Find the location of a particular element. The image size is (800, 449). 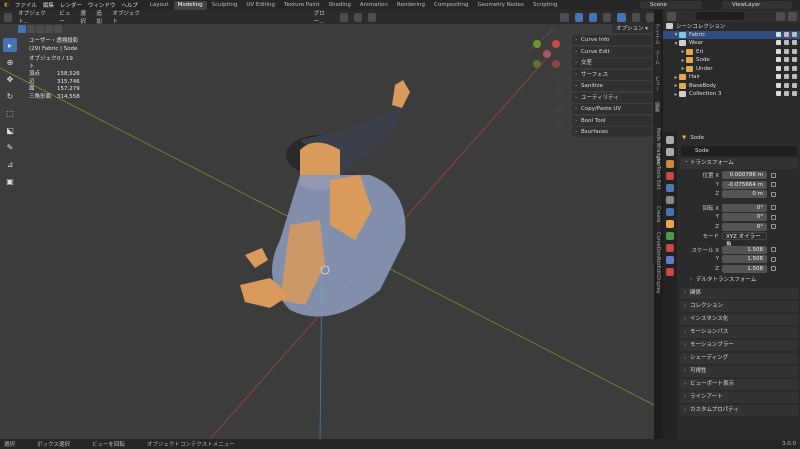

outliner-row: ▸ BaseBody is located at coordinates (731, 86).